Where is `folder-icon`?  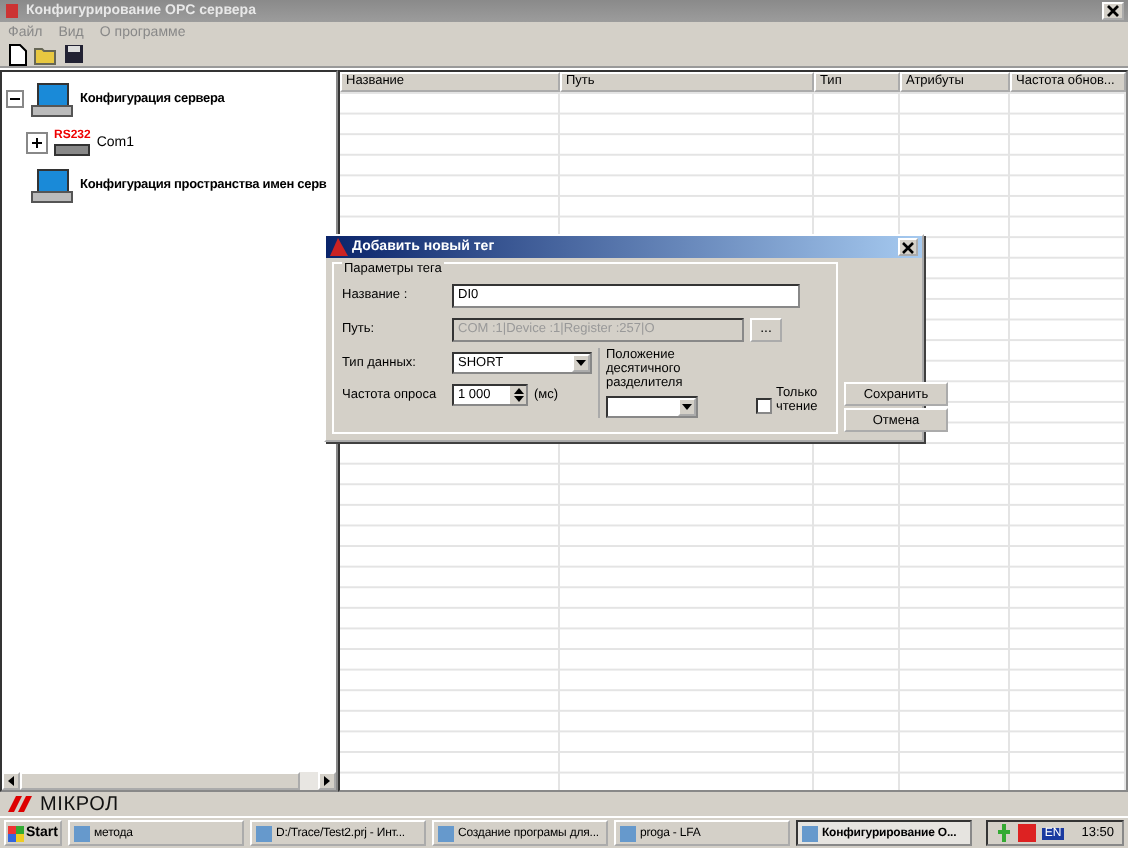
folder-icon is located at coordinates (46, 54).